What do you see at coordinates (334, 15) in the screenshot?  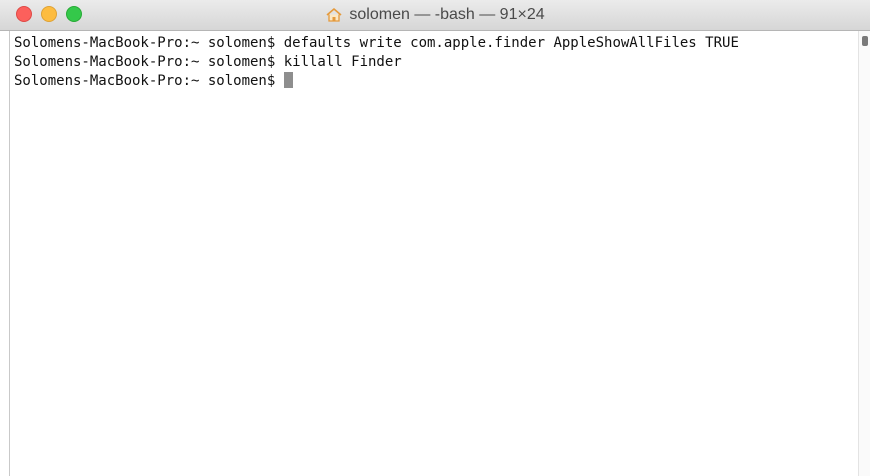 I see `home-icon` at bounding box center [334, 15].